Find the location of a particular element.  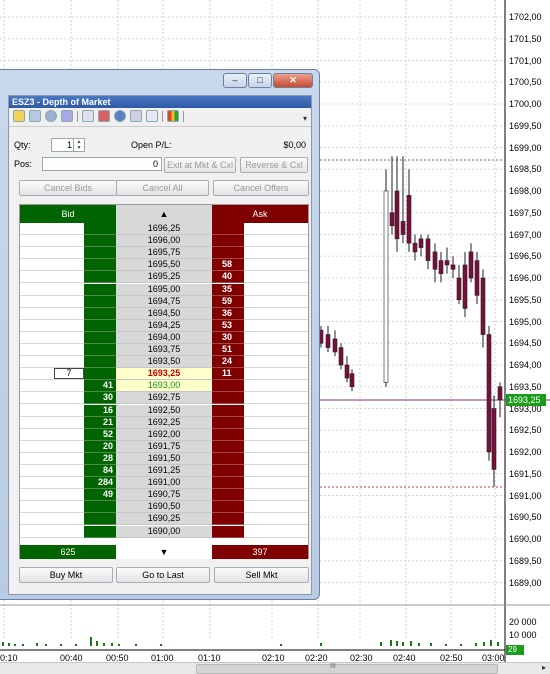

price-cell: 1695,50 is located at coordinates (164, 265).